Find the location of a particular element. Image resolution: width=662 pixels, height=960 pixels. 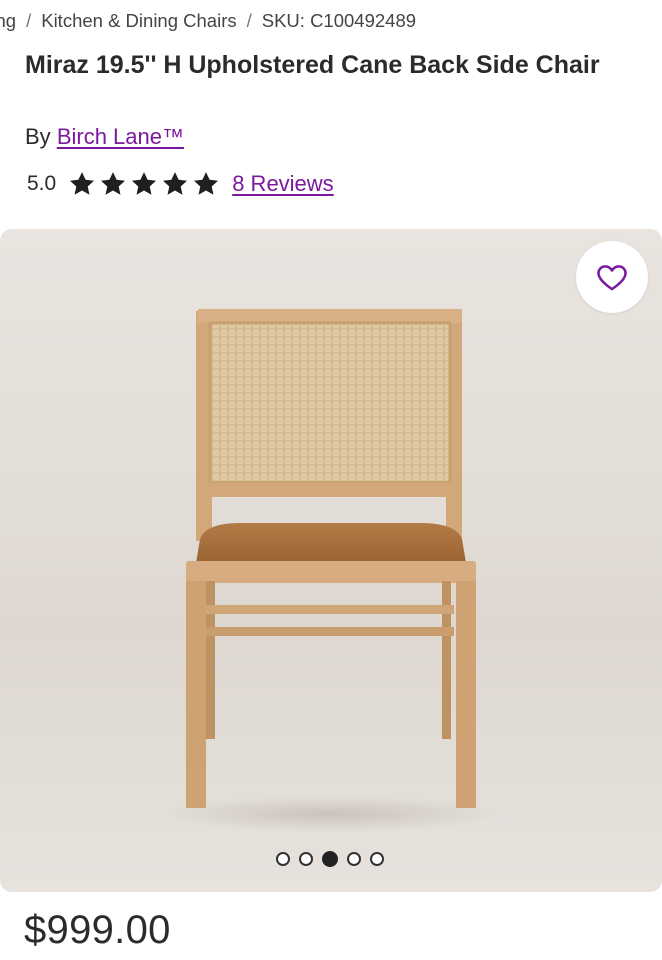

brand-link: Birch Lane™ is located at coordinates (120, 136).